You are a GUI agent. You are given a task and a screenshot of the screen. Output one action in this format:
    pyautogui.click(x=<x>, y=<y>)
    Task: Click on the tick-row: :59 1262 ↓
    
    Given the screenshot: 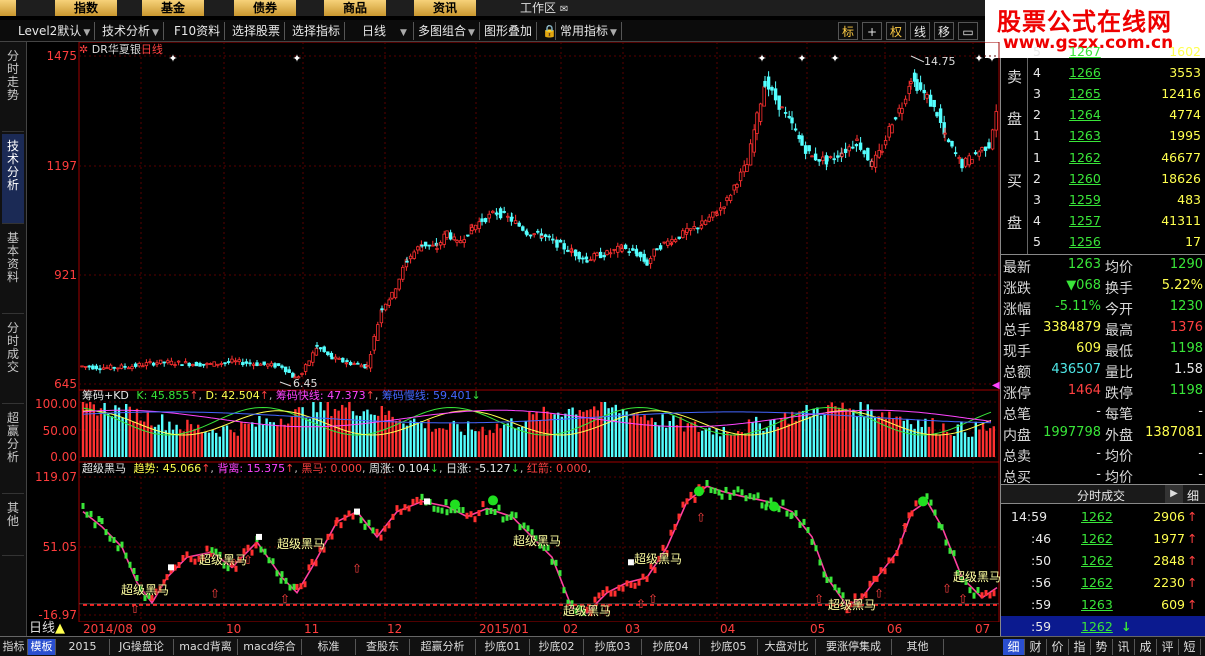 What is the action you would take?
    pyautogui.click(x=1103, y=626)
    